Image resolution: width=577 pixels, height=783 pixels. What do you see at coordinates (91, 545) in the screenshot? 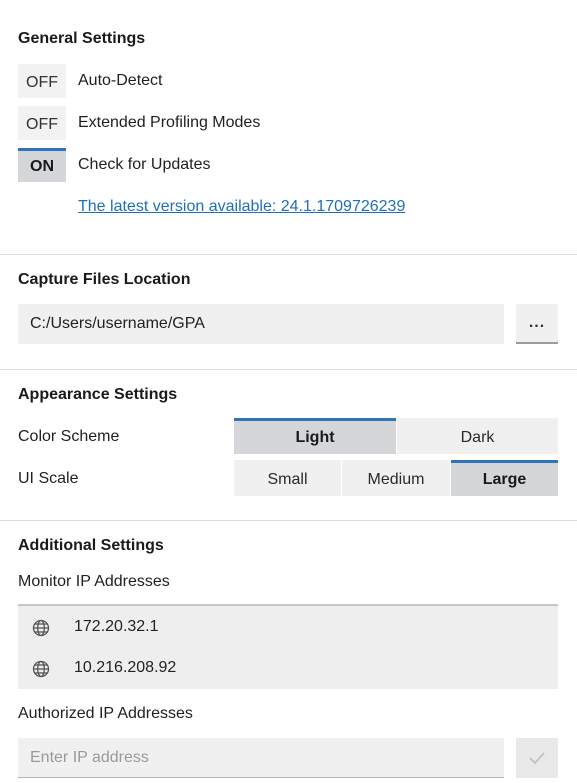
I see `additional-settings-title: Additional Settings` at bounding box center [91, 545].